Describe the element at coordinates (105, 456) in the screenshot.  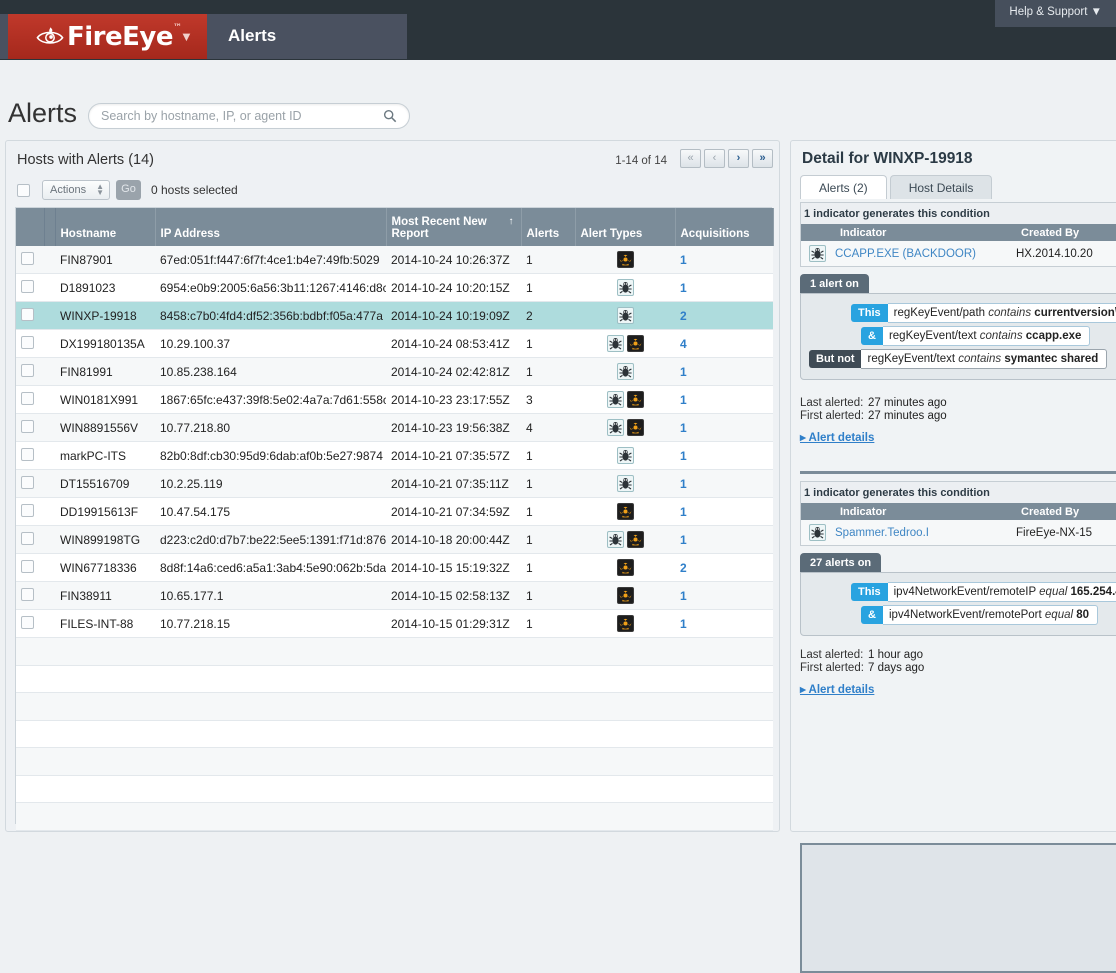
I see `cell-hostname: markPC-ITS` at that location.